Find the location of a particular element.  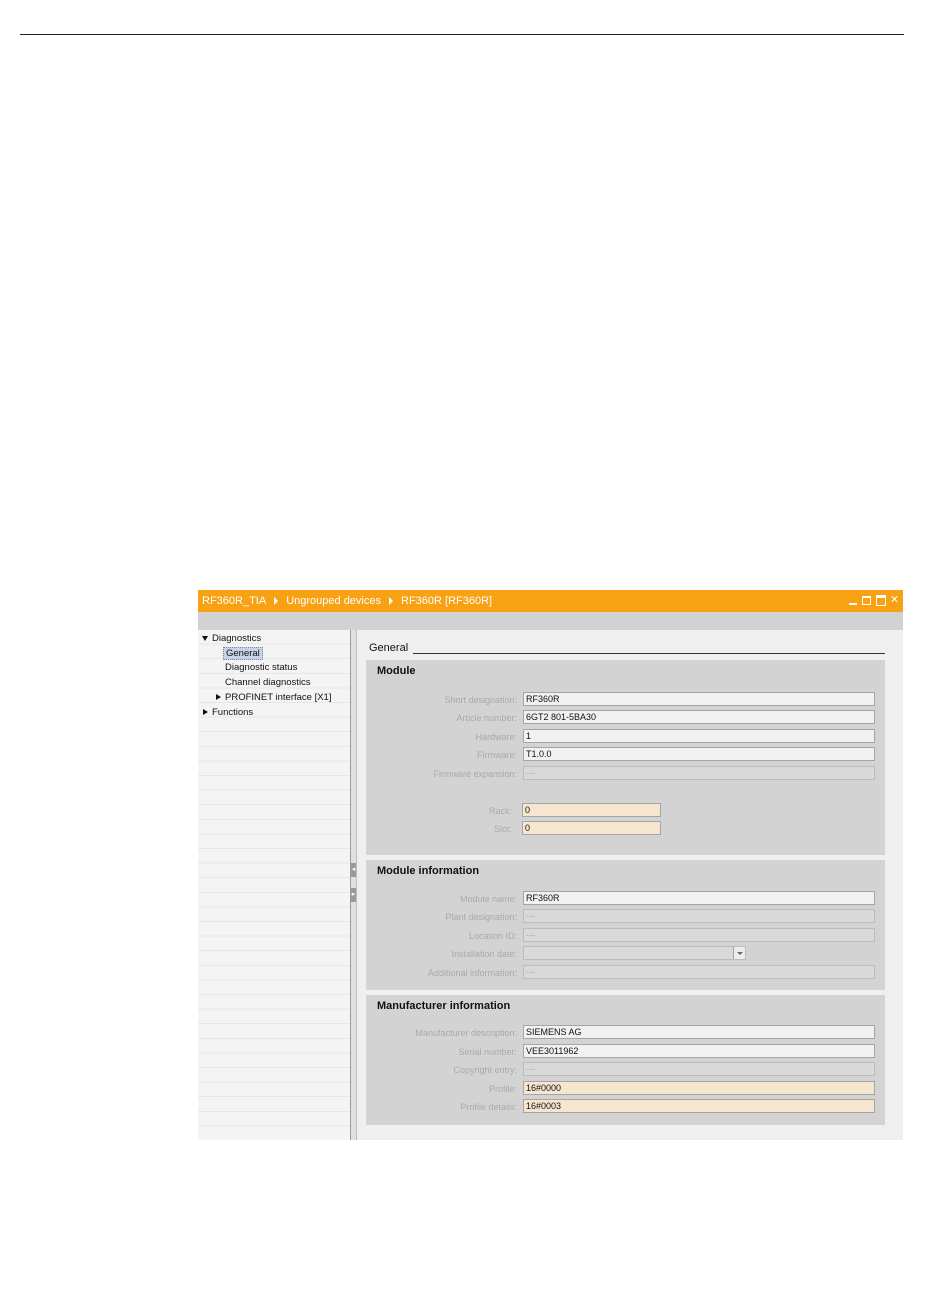

additional-information-field: --- is located at coordinates (699, 972).